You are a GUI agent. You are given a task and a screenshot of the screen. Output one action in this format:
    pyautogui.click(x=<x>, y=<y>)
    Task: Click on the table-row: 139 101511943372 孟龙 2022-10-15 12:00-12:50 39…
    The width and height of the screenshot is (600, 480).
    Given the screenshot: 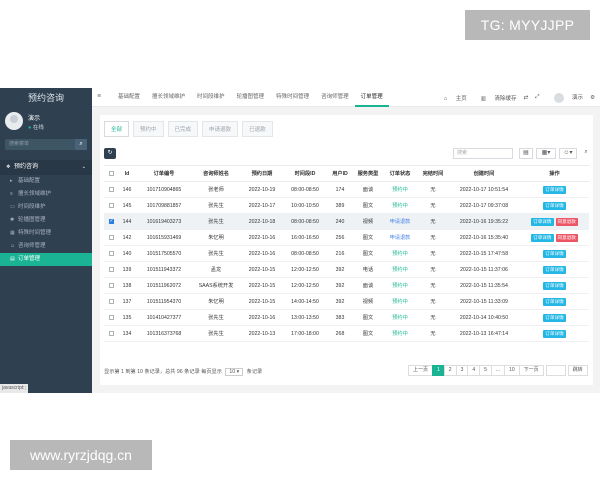 What is the action you would take?
    pyautogui.click(x=346, y=269)
    